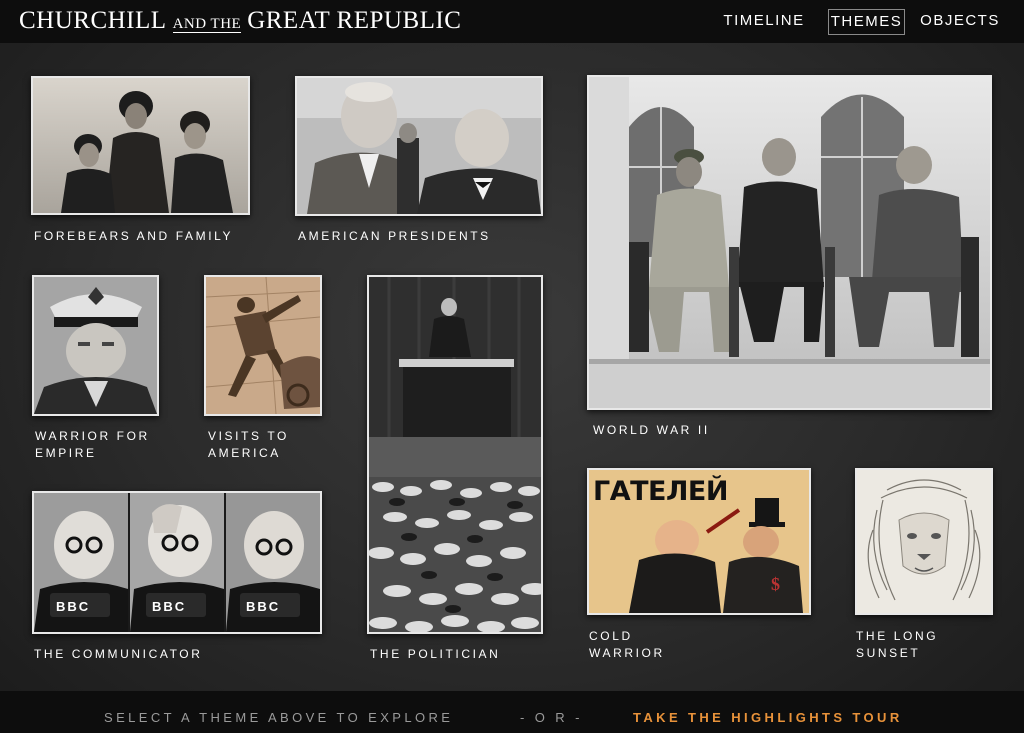 The height and width of the screenshot is (733, 1024). I want to click on caption-line-1: THE LONG, so click(897, 636).